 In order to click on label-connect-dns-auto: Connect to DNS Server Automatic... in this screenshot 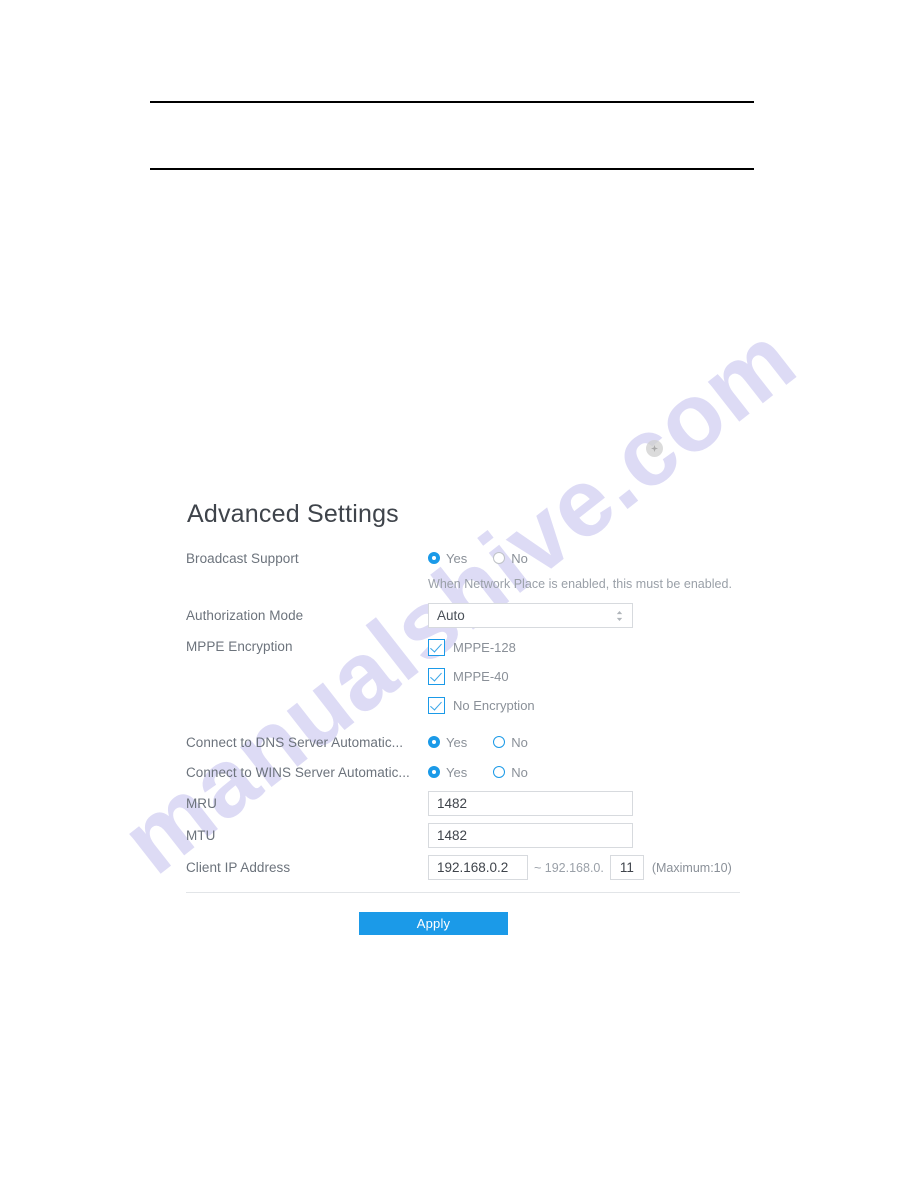, I will do `click(295, 742)`.